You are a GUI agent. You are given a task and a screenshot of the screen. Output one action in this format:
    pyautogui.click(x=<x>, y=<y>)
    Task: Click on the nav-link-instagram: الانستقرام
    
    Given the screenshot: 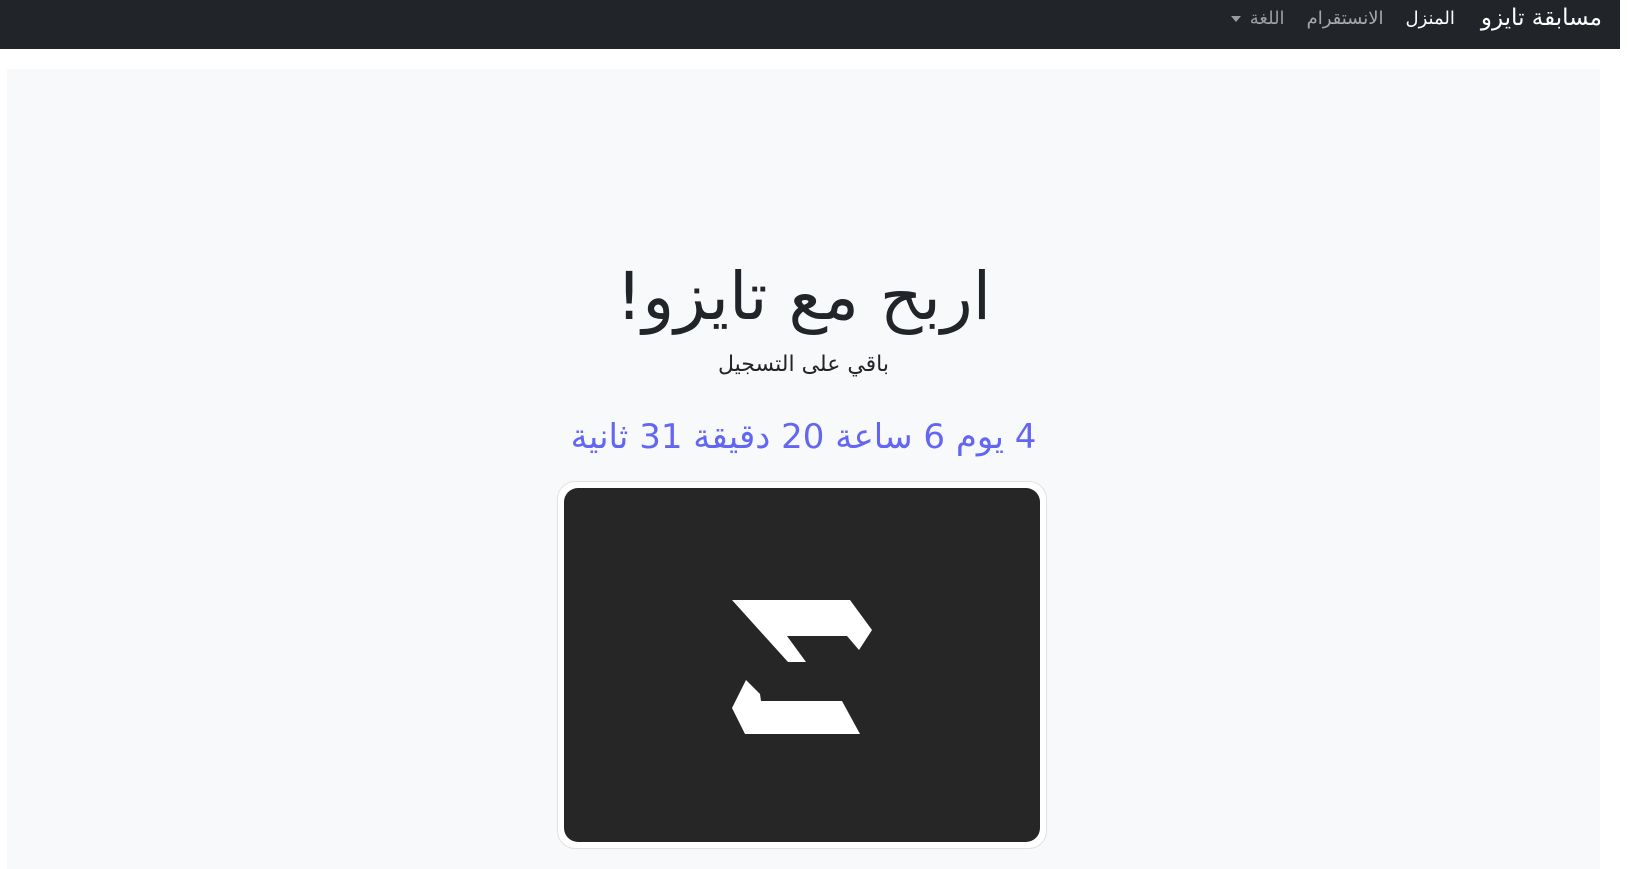 What is the action you would take?
    pyautogui.click(x=1345, y=18)
    